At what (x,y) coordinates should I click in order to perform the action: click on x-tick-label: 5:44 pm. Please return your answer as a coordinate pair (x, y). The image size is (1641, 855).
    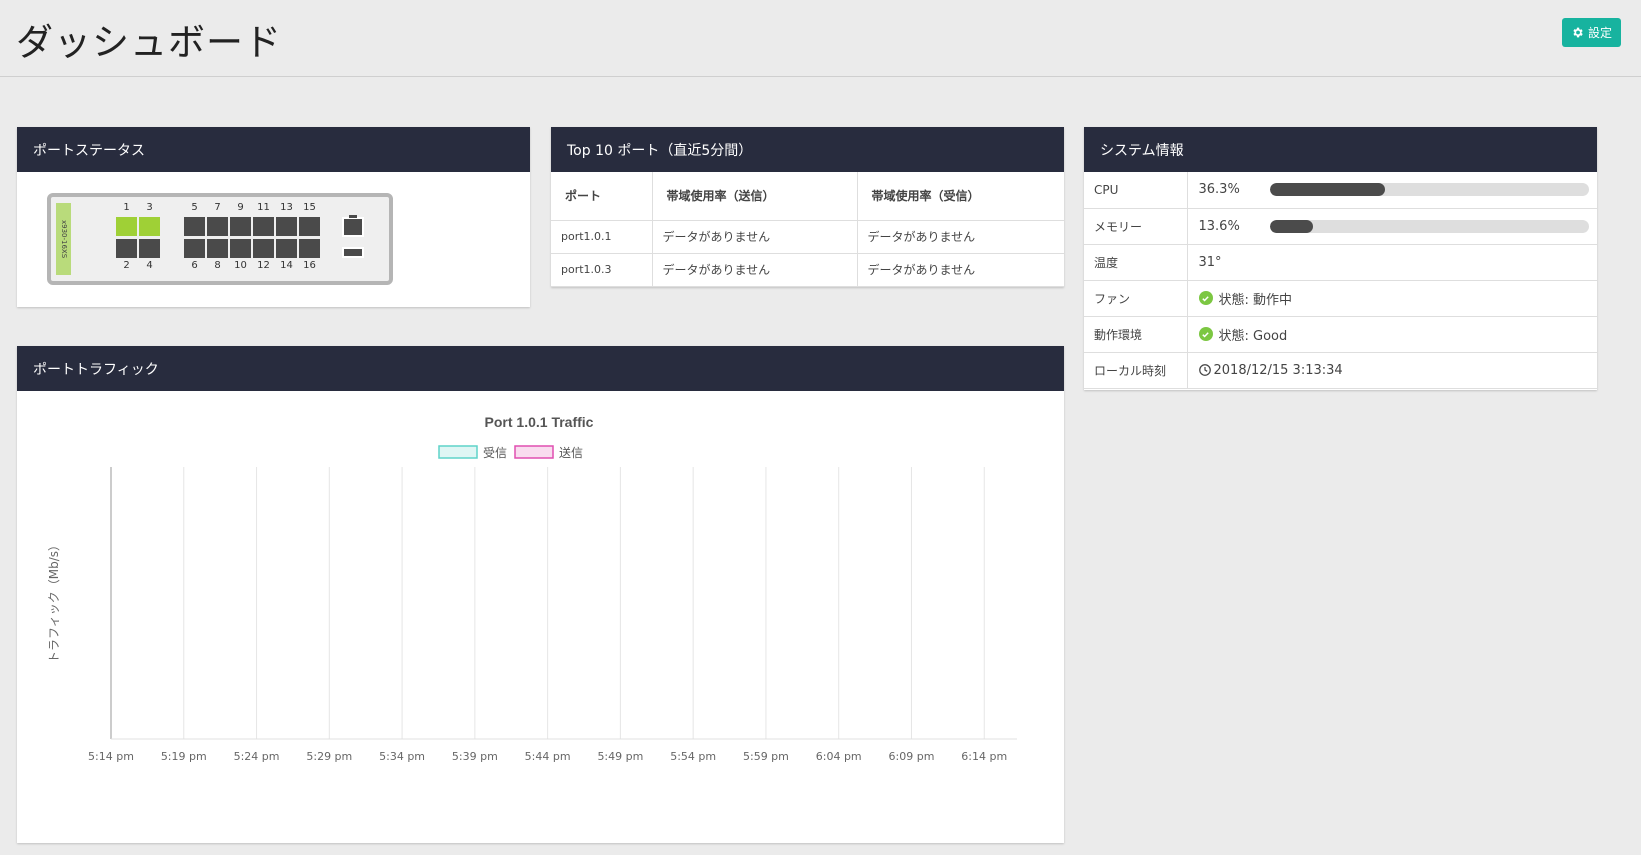
    Looking at the image, I should click on (548, 756).